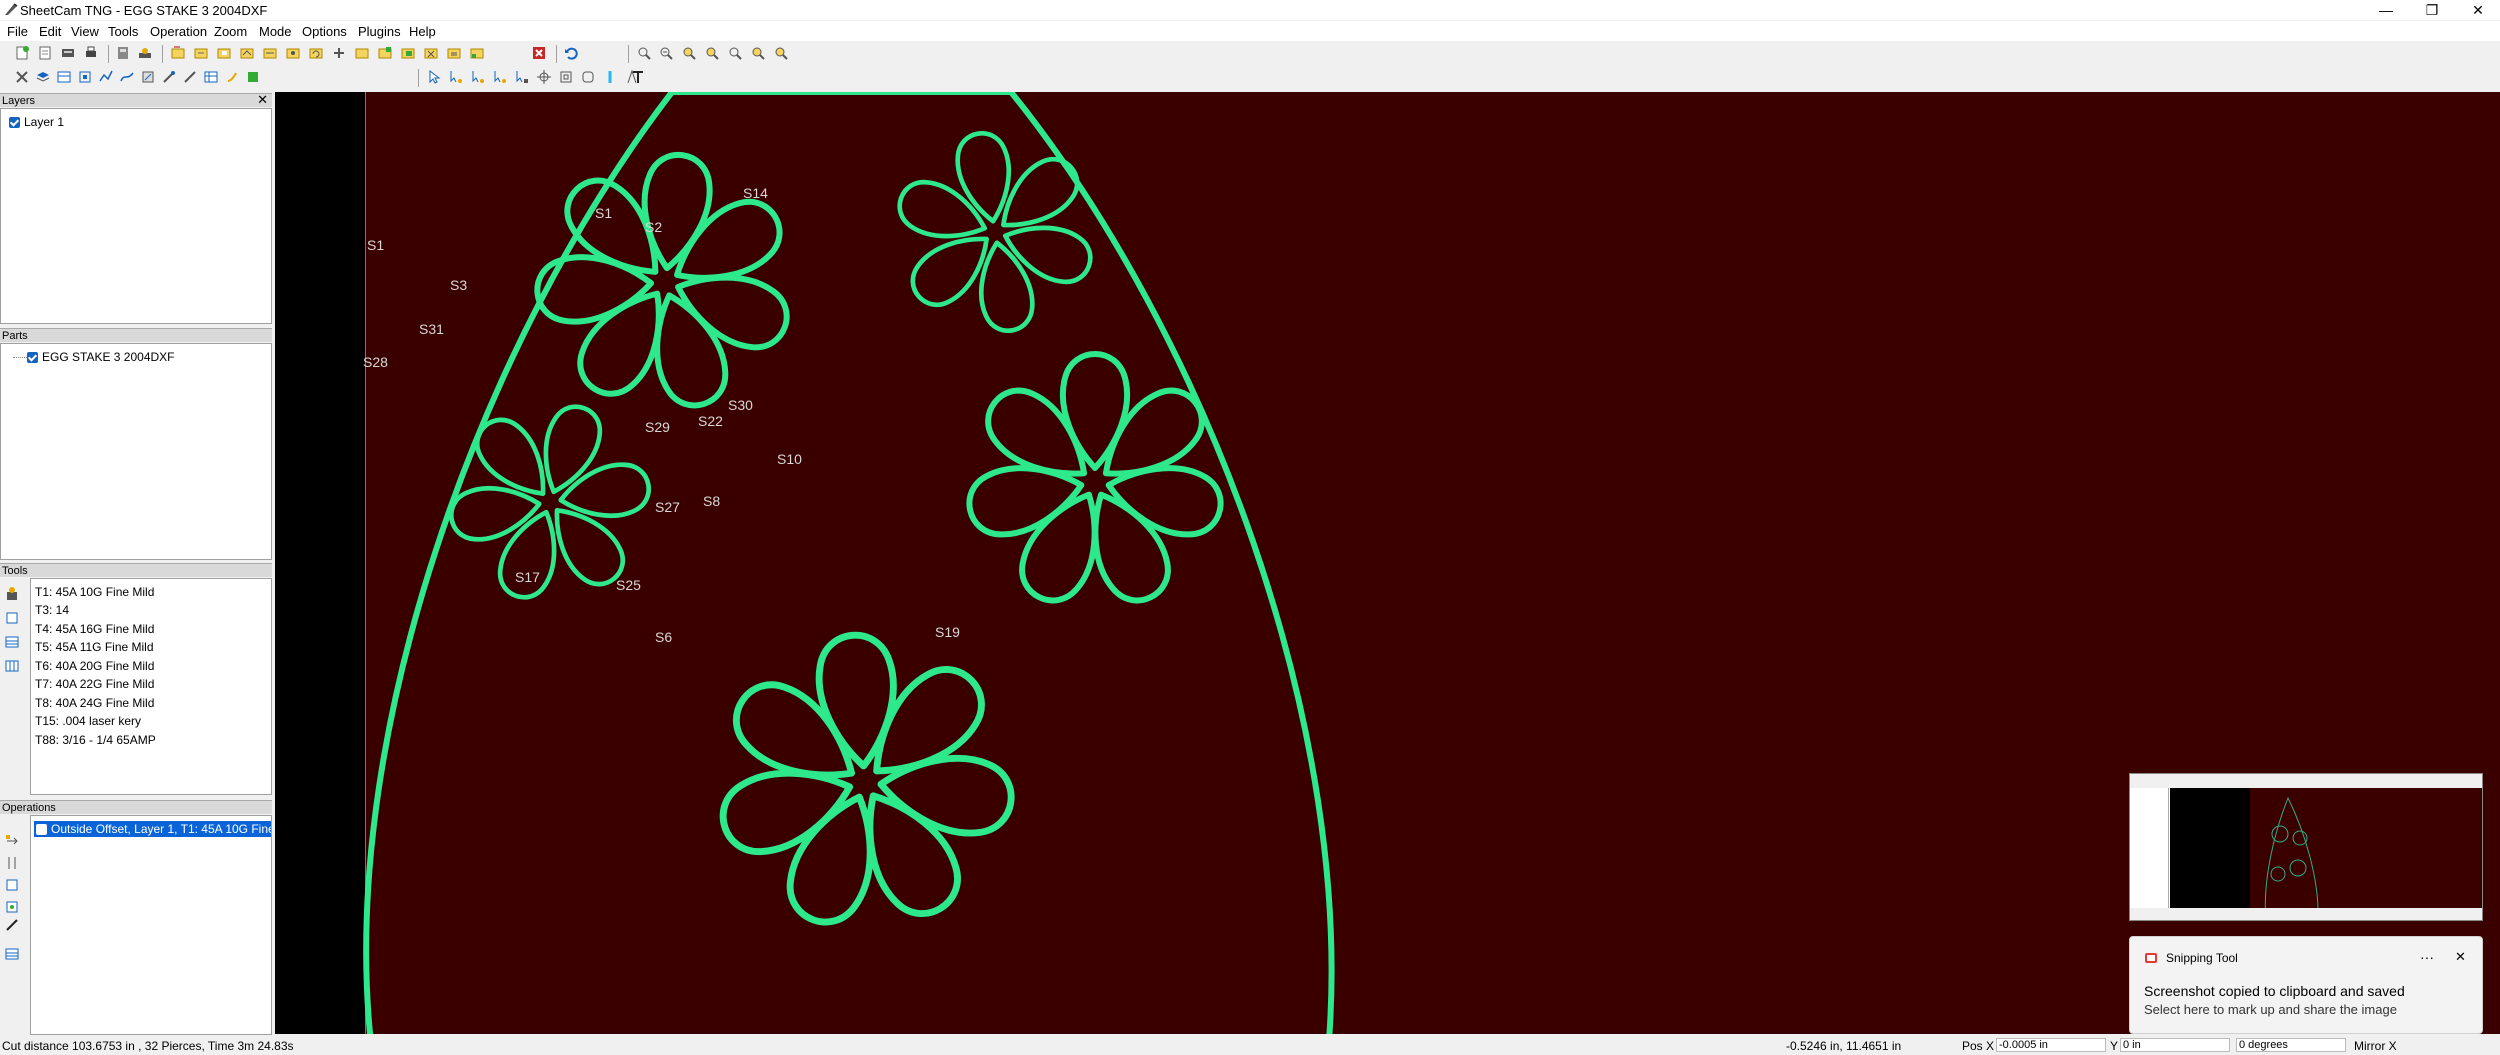 This screenshot has height=1055, width=2500. What do you see at coordinates (477, 53) in the screenshot?
I see `plot-options-icon` at bounding box center [477, 53].